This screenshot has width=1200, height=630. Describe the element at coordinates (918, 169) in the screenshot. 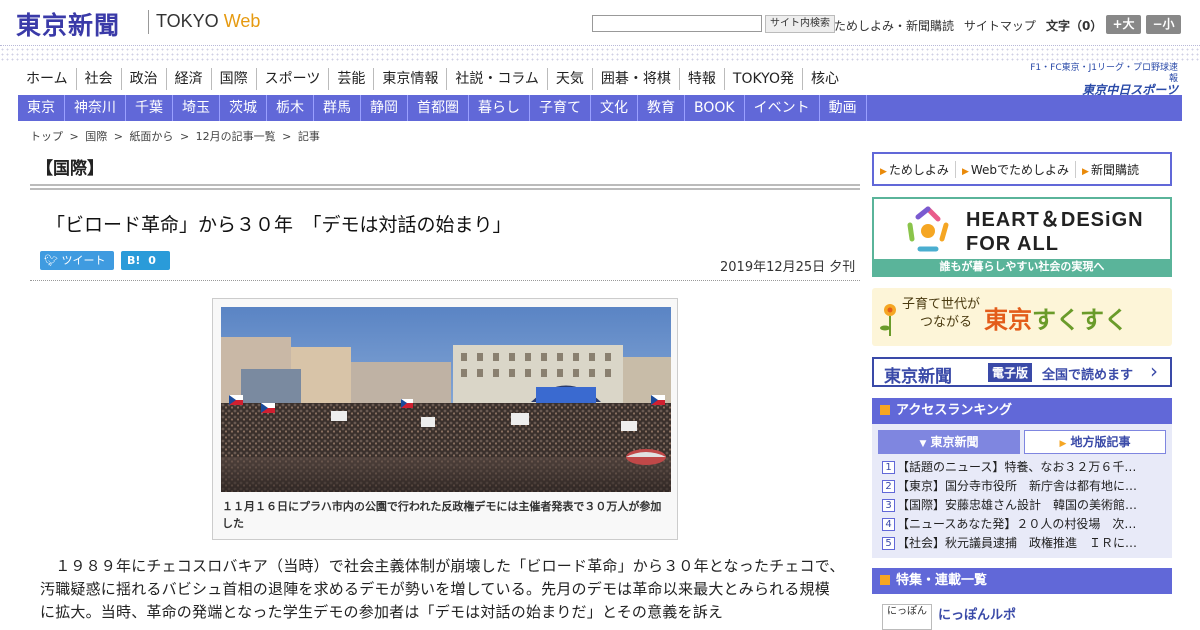

I see `tameshiyomi-label: ためしよみ` at that location.